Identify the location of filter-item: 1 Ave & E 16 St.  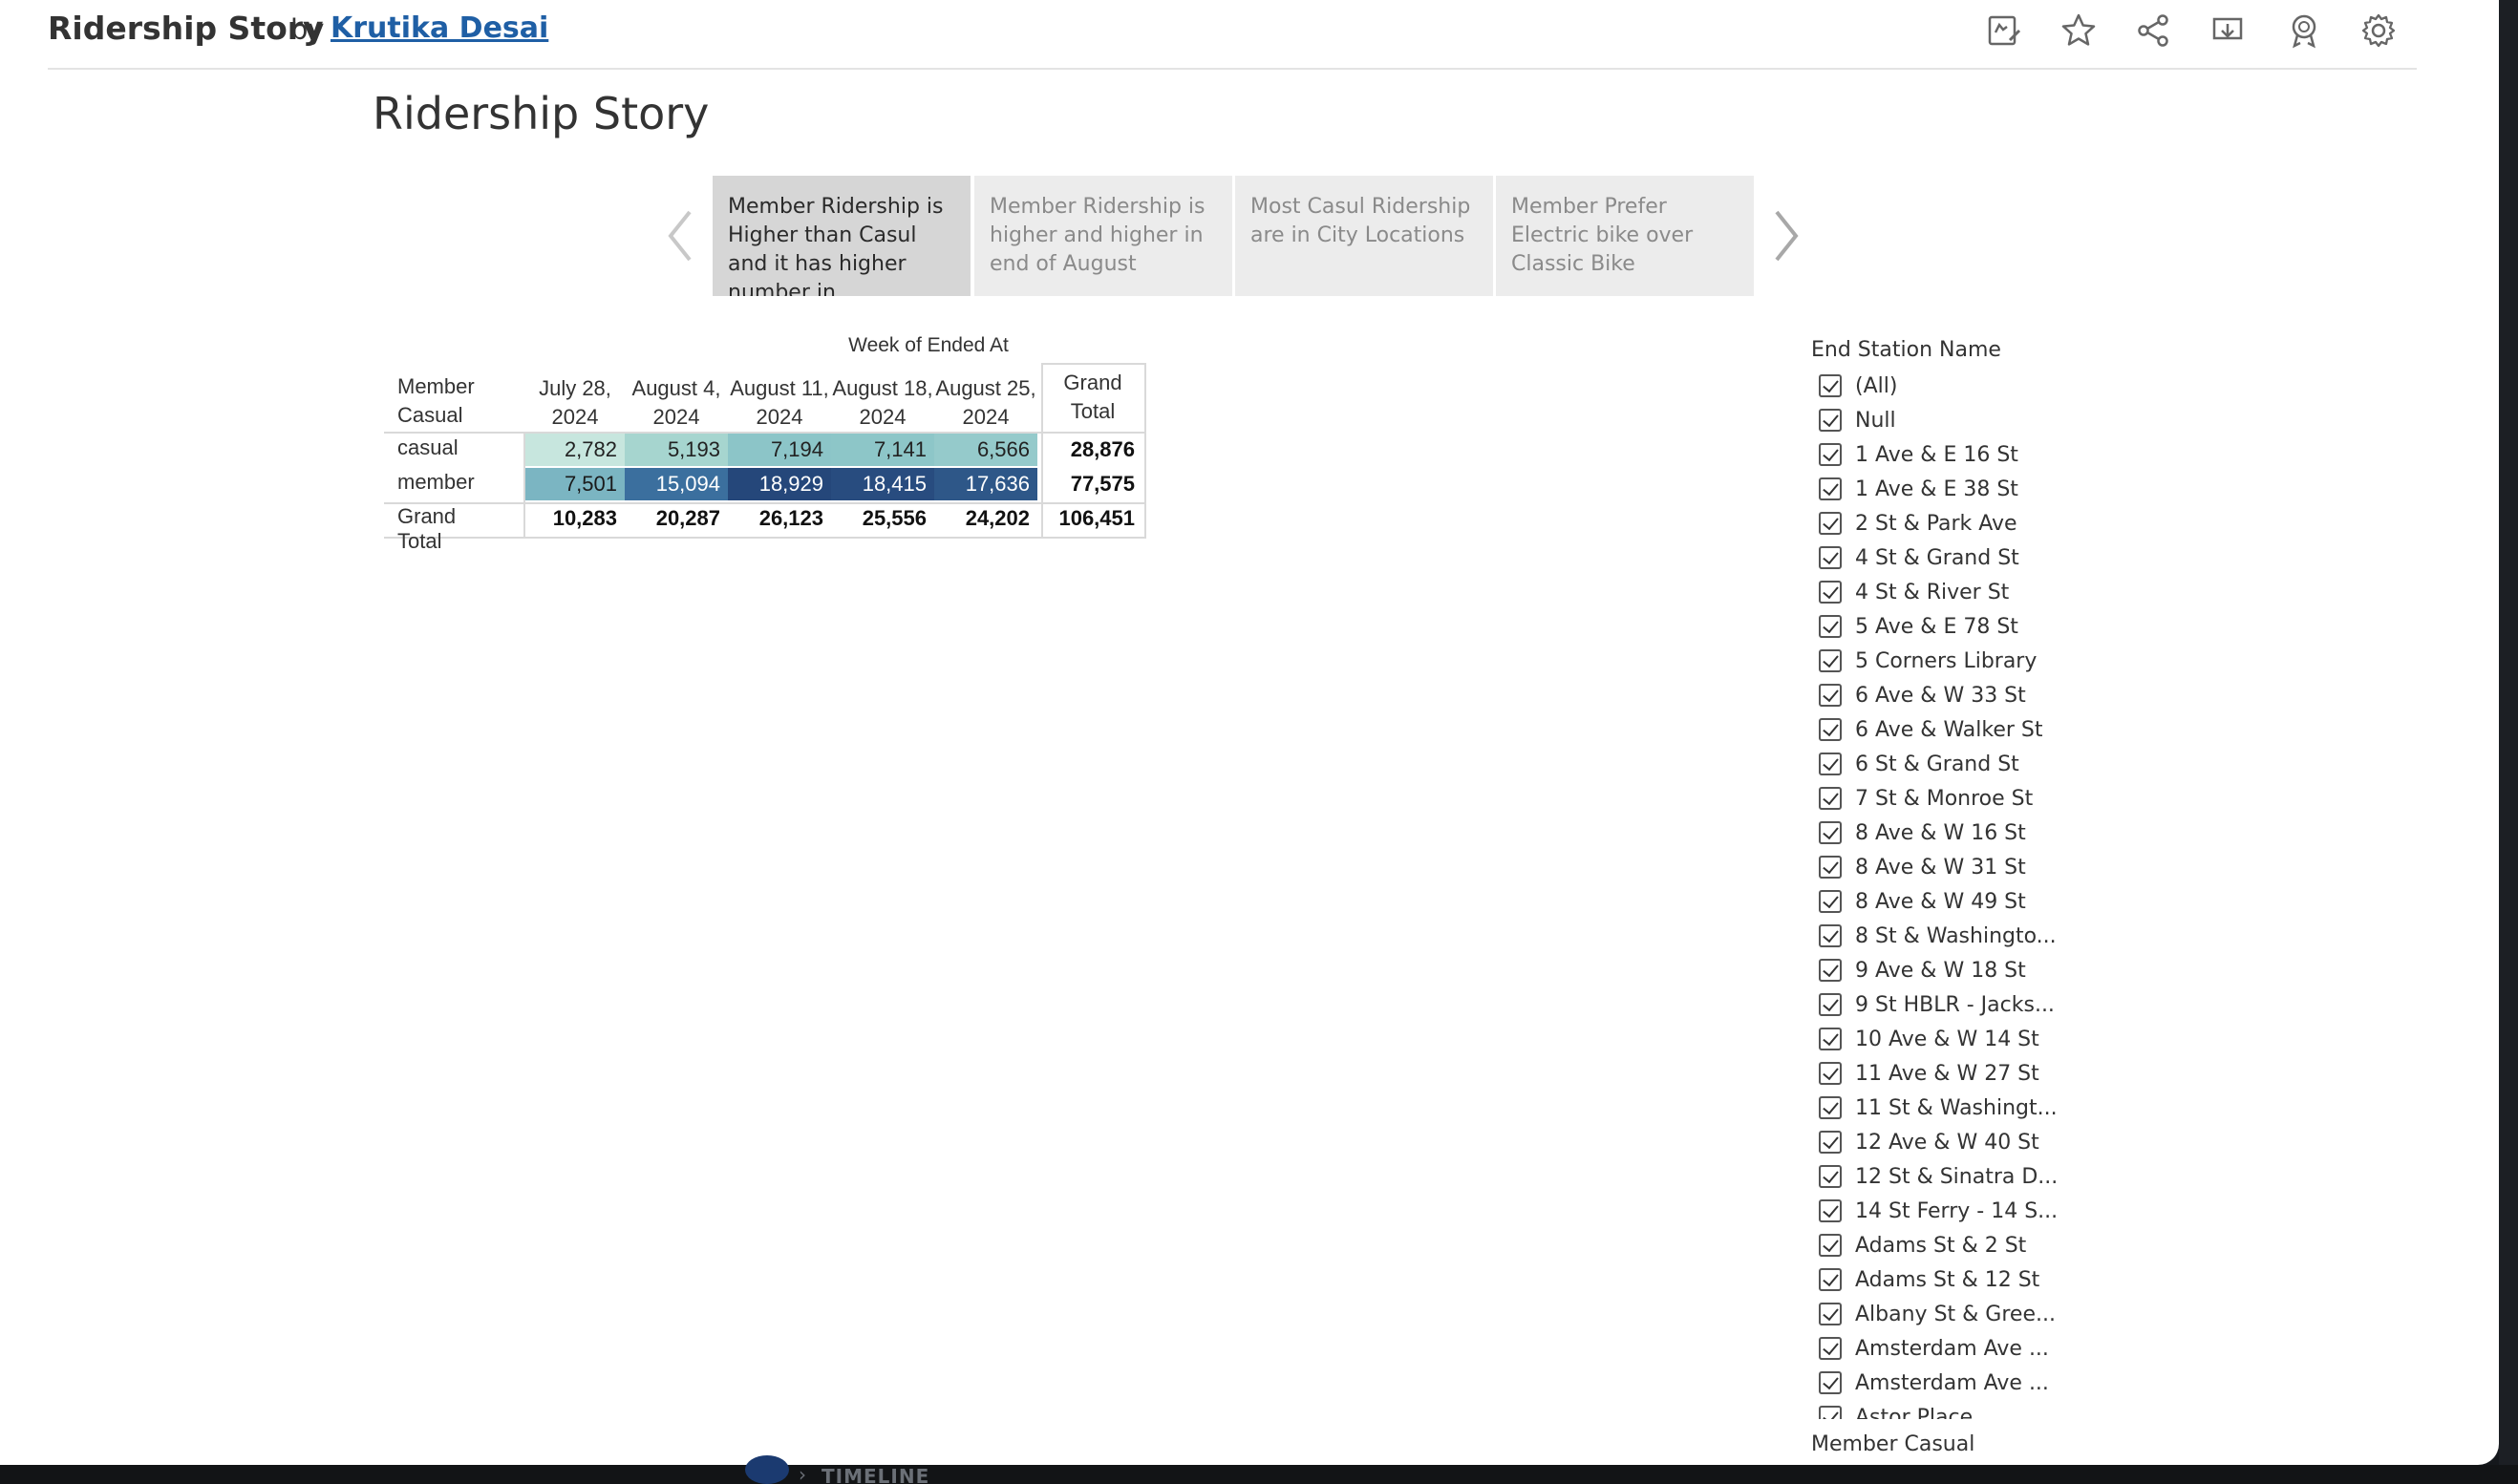
(1968, 455).